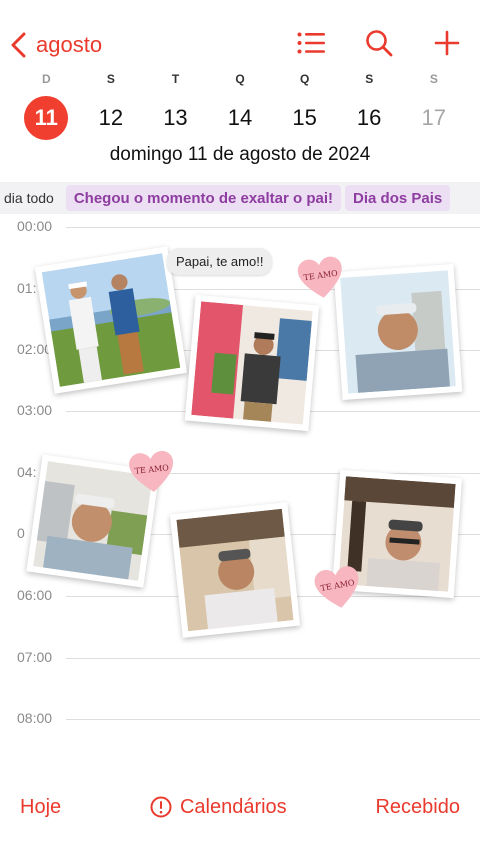 This screenshot has width=480, height=854. I want to click on all-day-event: Chegou o momento de exaltar o pai!, so click(203, 198).